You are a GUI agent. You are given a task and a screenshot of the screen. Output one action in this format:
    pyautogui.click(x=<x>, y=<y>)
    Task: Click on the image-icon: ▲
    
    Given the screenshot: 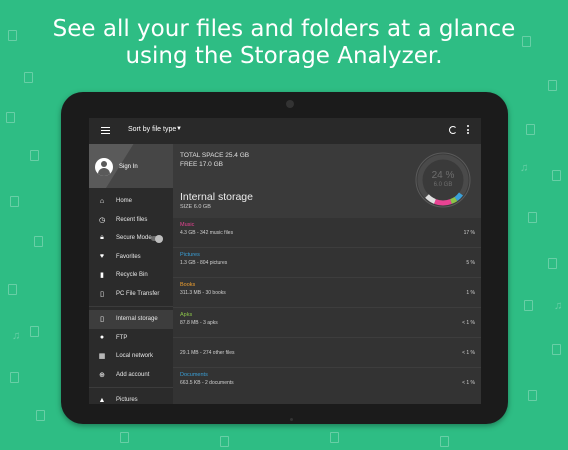 What is the action you would take?
    pyautogui.click(x=102, y=400)
    